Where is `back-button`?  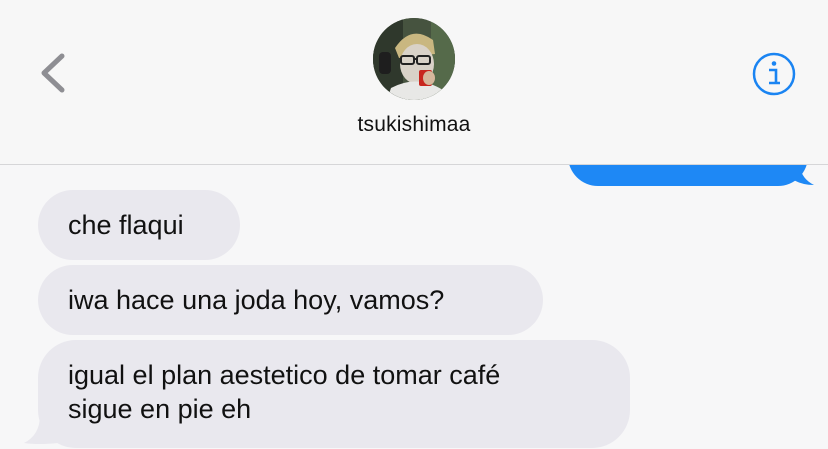
back-button is located at coordinates (54, 73).